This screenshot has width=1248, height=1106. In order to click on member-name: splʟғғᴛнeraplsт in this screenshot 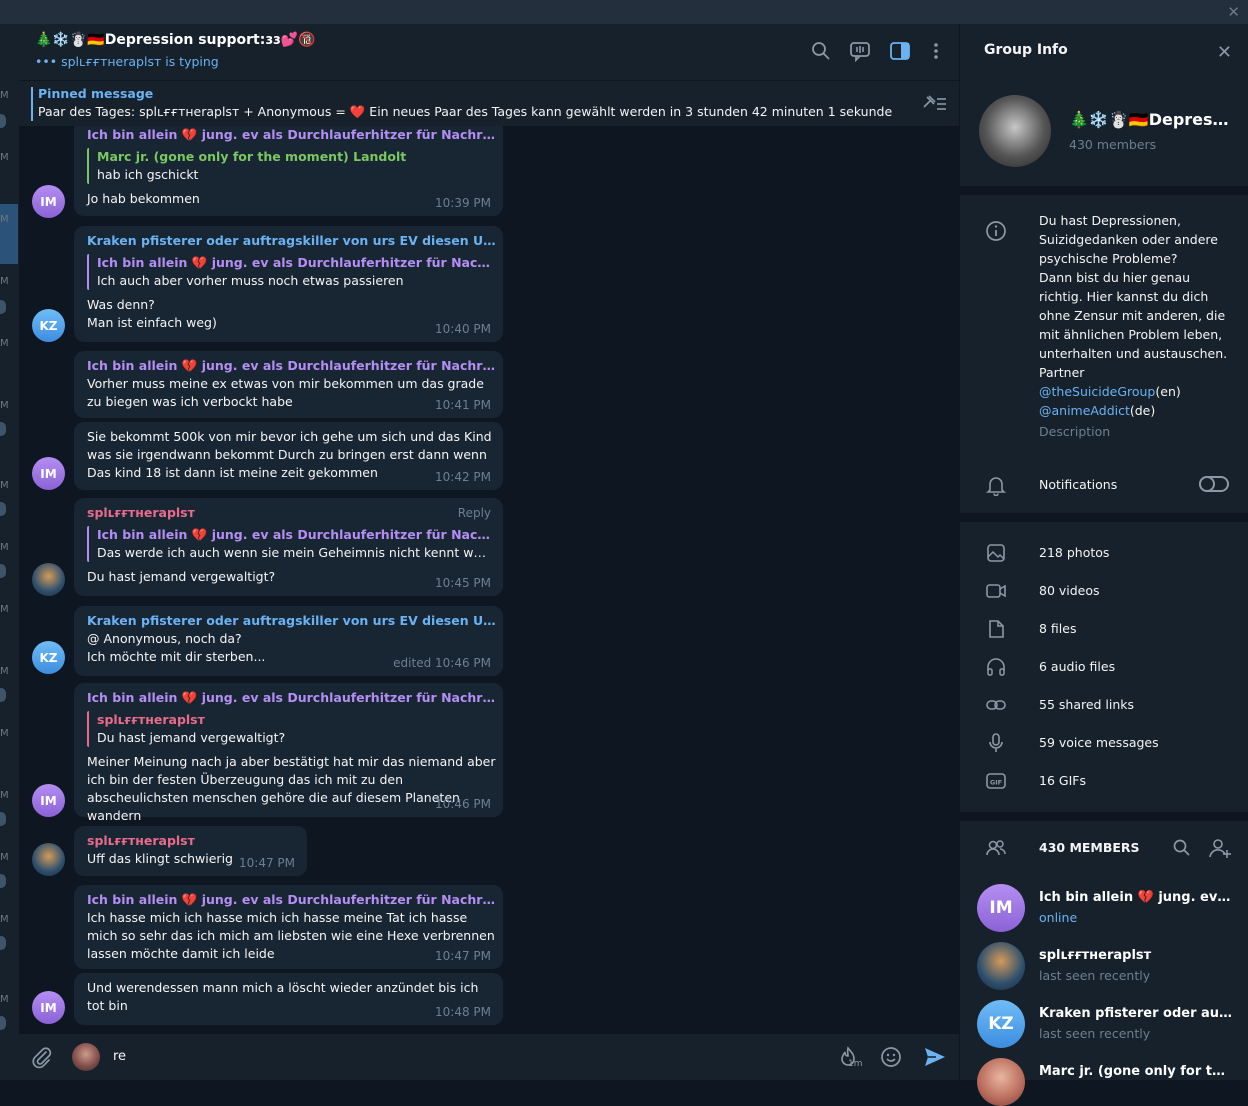, I will do `click(1136, 955)`.